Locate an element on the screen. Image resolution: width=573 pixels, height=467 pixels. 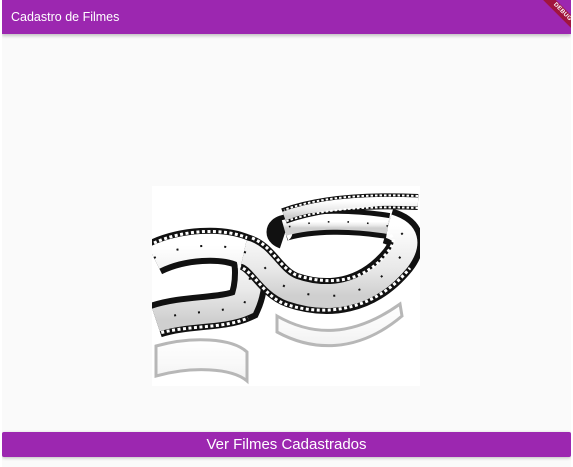
debug-banner: DEBUG is located at coordinates (551, 20).